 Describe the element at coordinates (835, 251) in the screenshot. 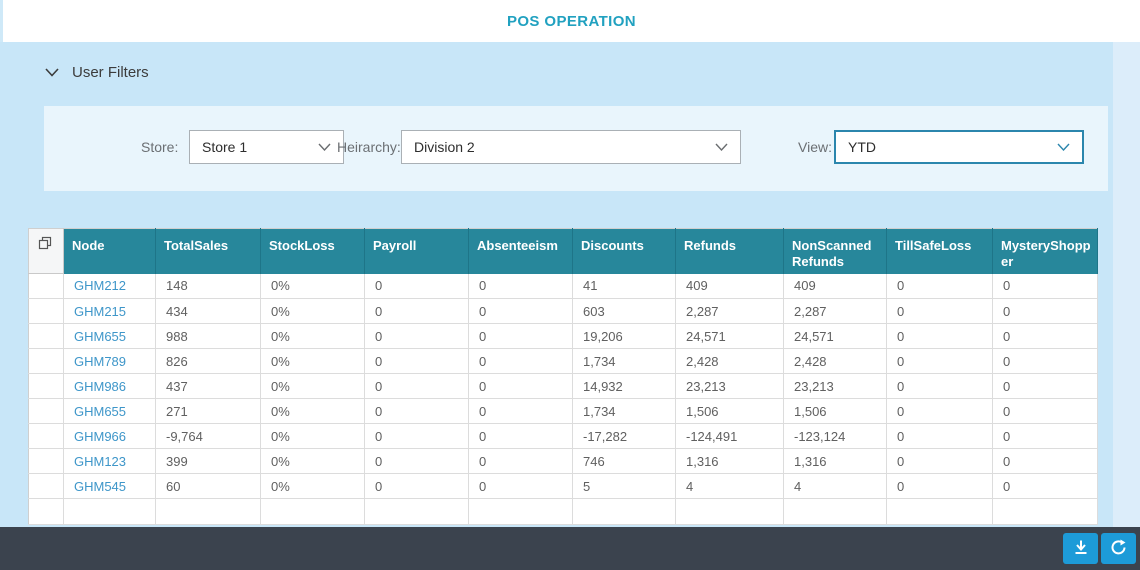

I see `column-header-nonscannedrefunds: NonScannedRefunds` at that location.